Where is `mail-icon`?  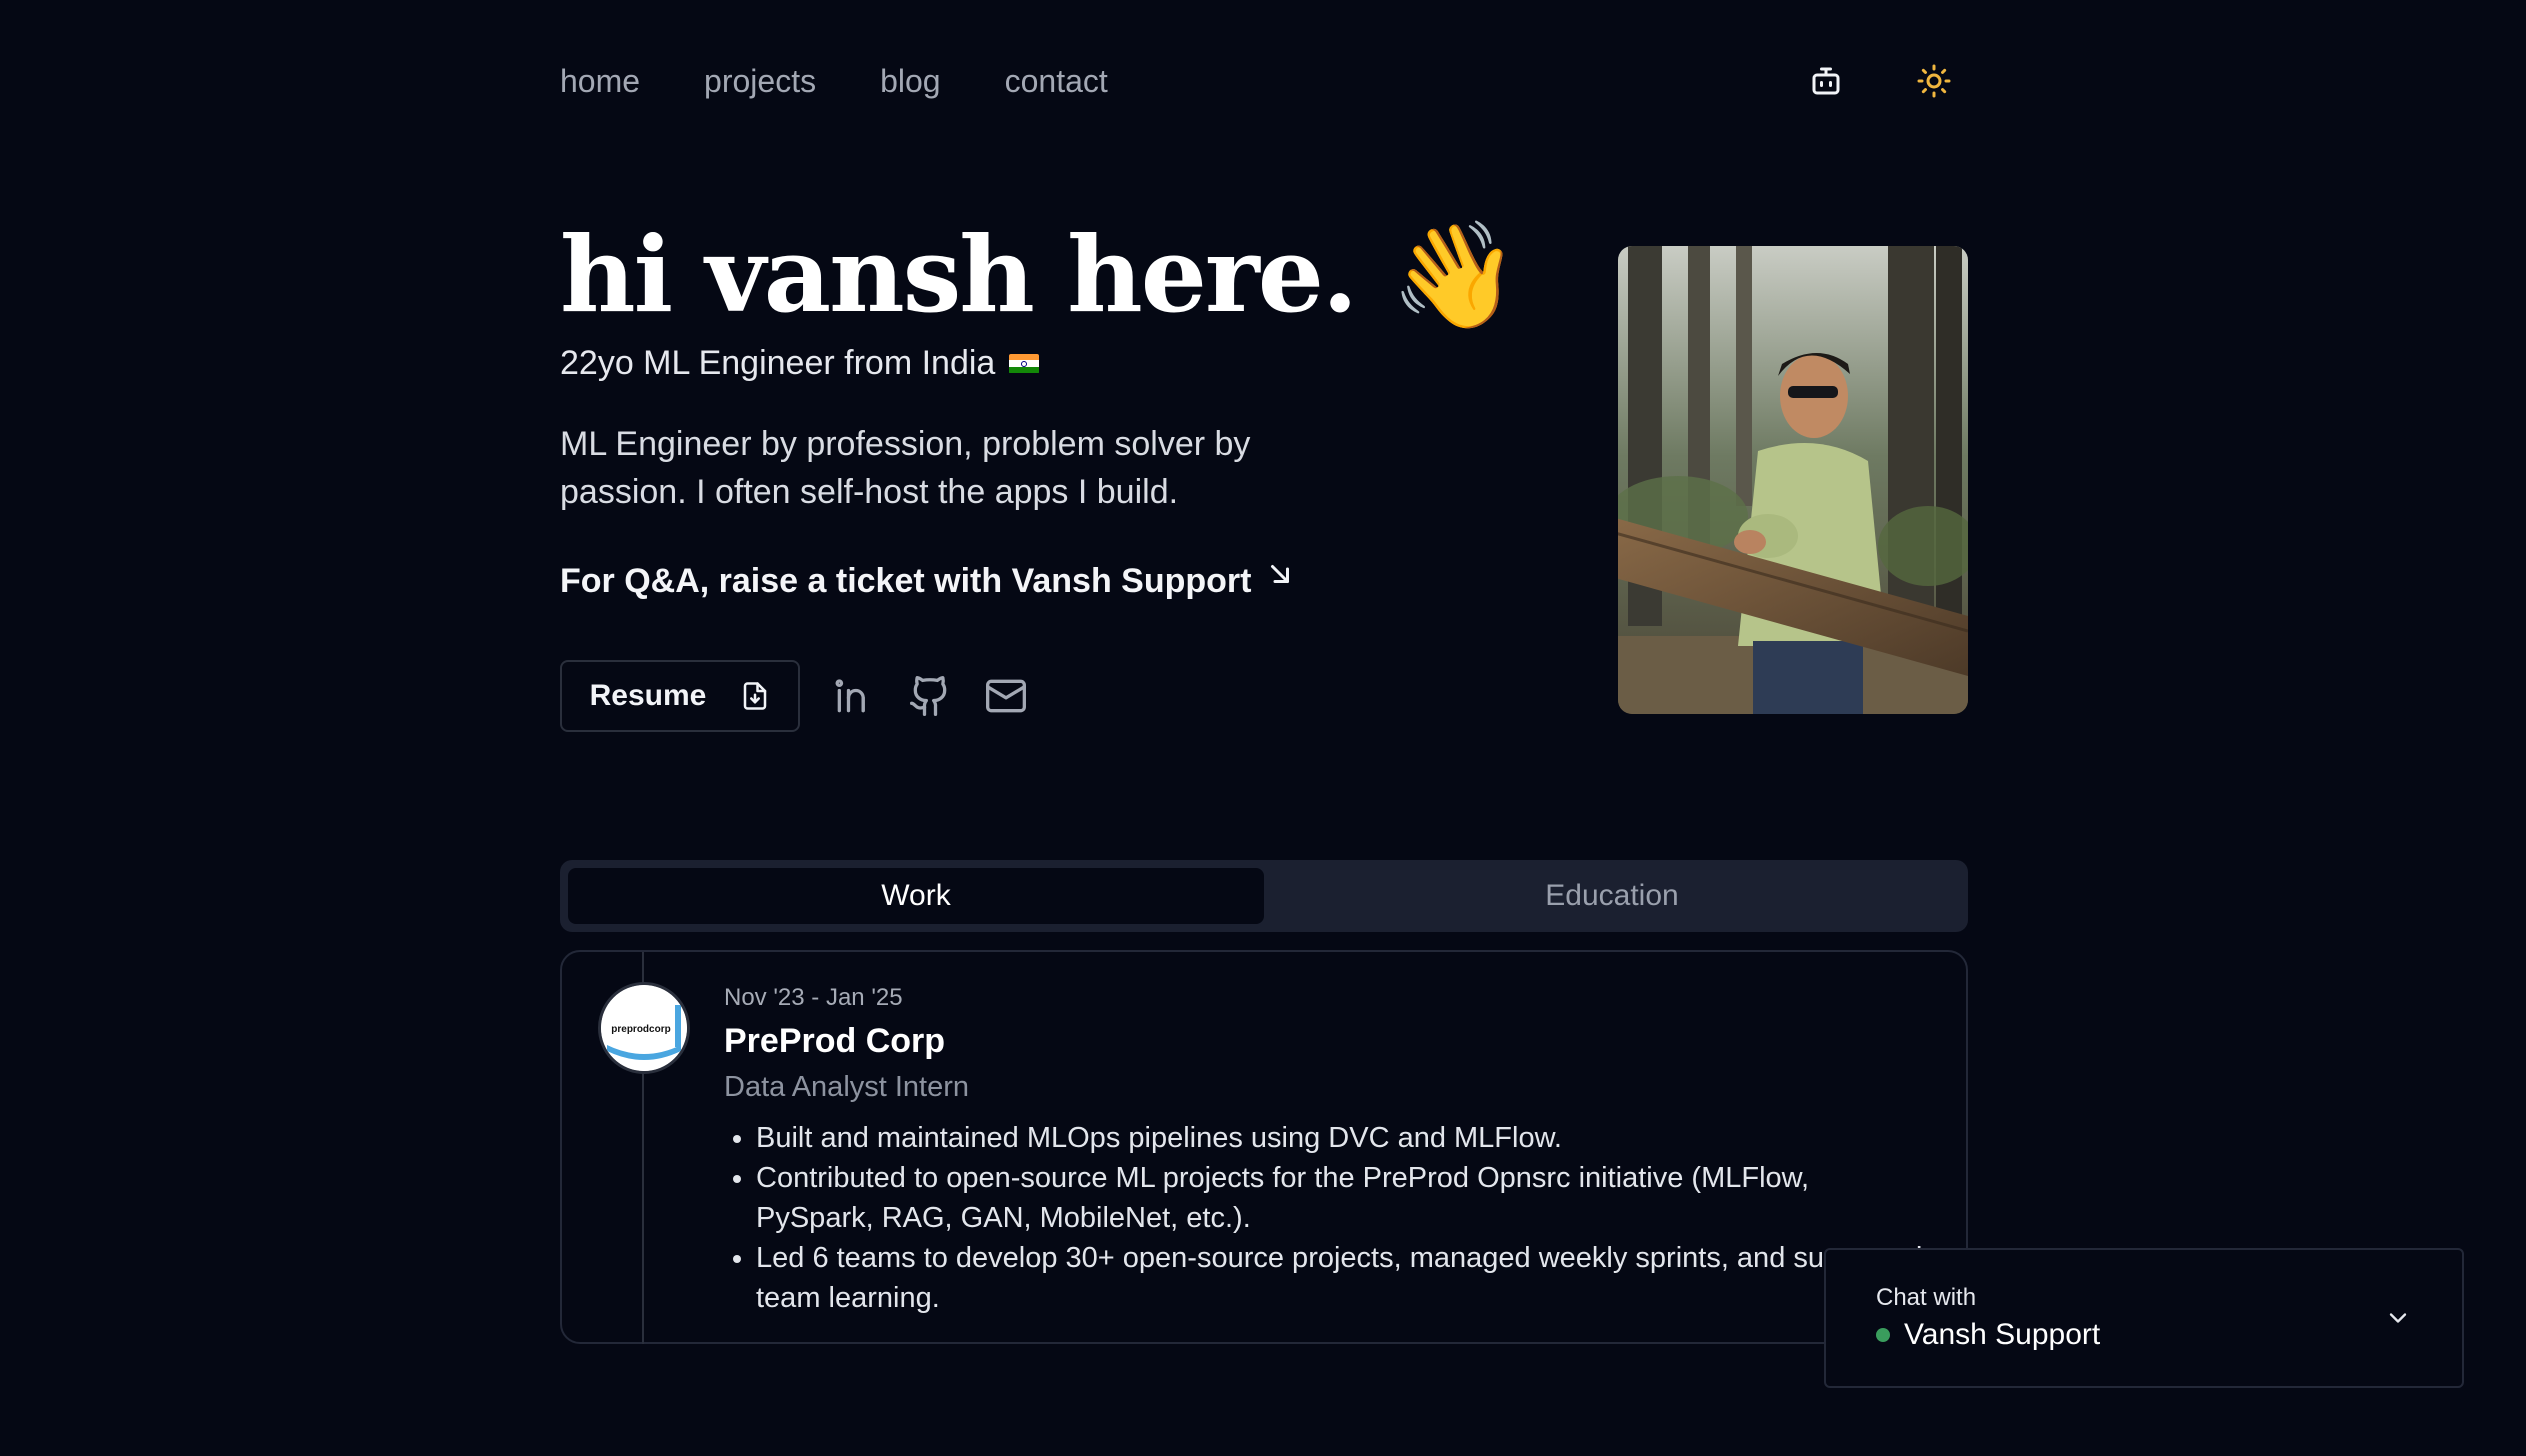 mail-icon is located at coordinates (1006, 696).